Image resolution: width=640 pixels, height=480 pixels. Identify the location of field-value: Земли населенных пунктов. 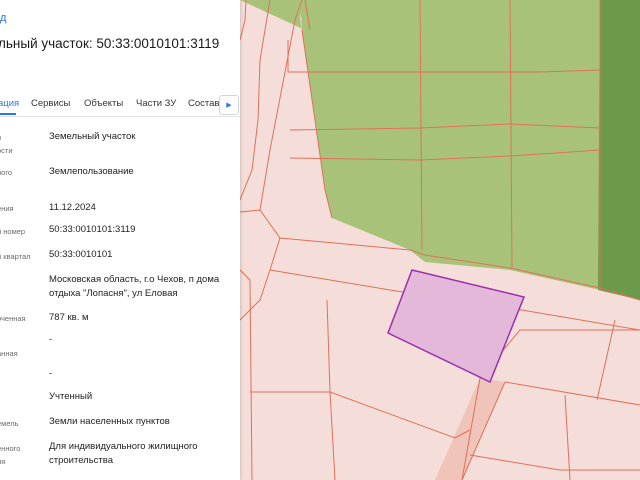
(109, 421).